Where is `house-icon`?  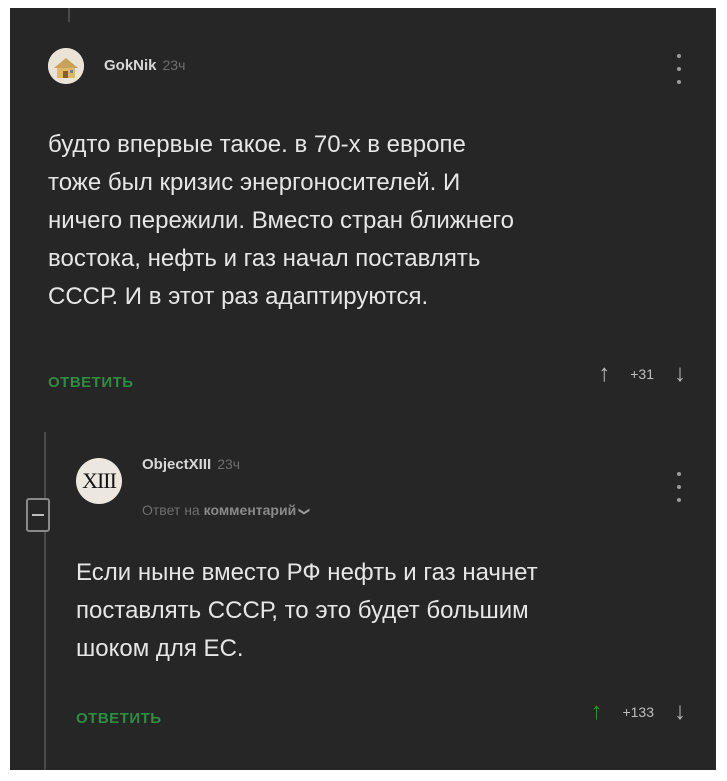
house-icon is located at coordinates (66, 66).